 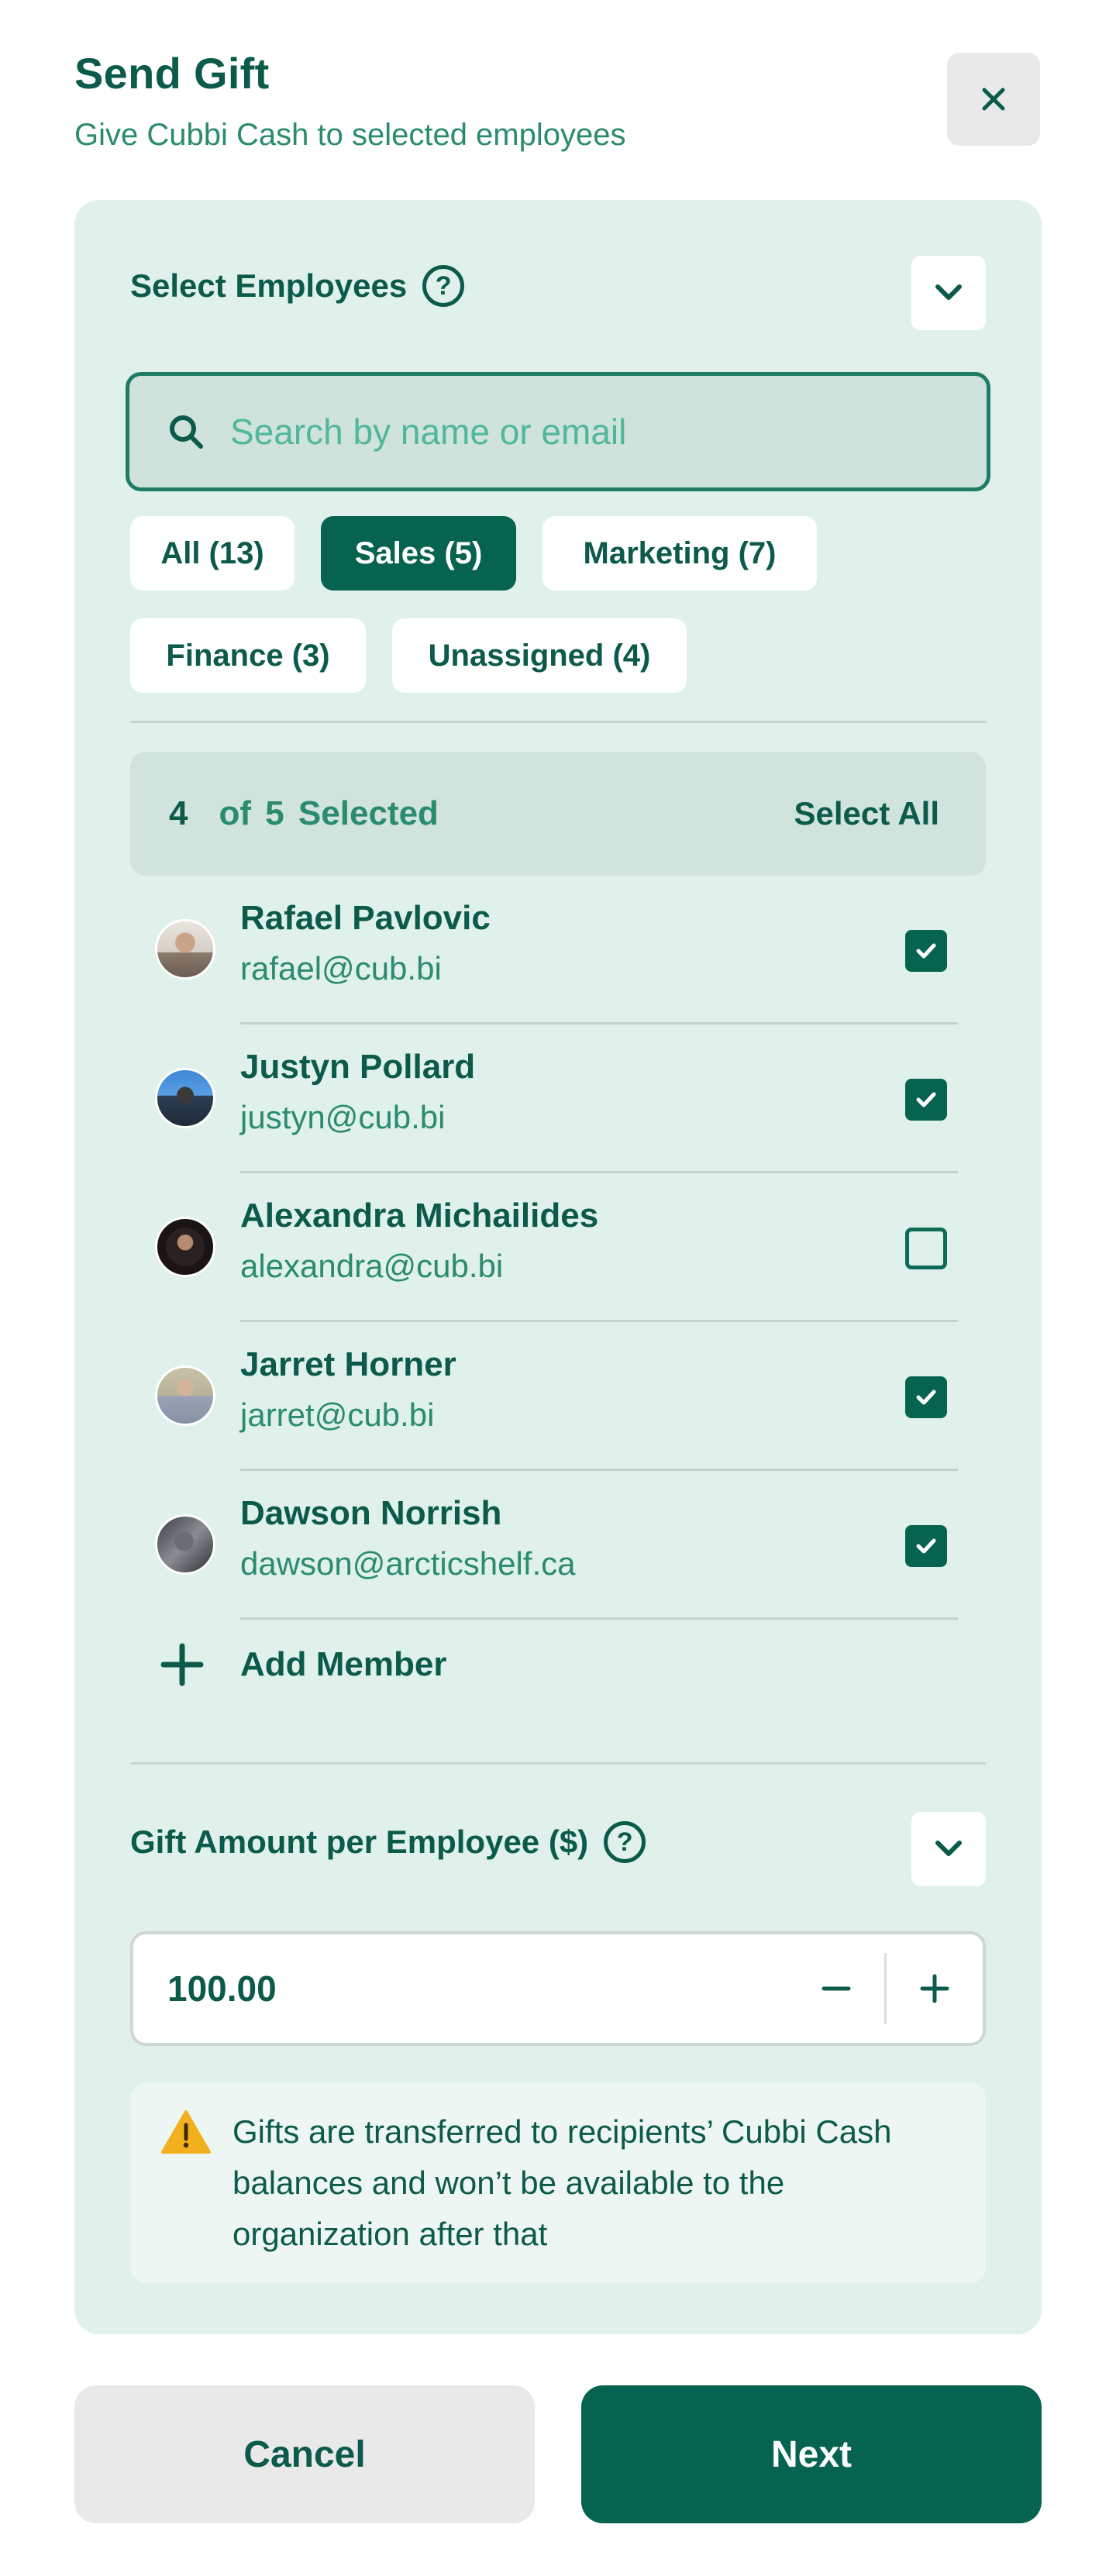 I want to click on filter-chip-all: All (13), so click(x=212, y=553).